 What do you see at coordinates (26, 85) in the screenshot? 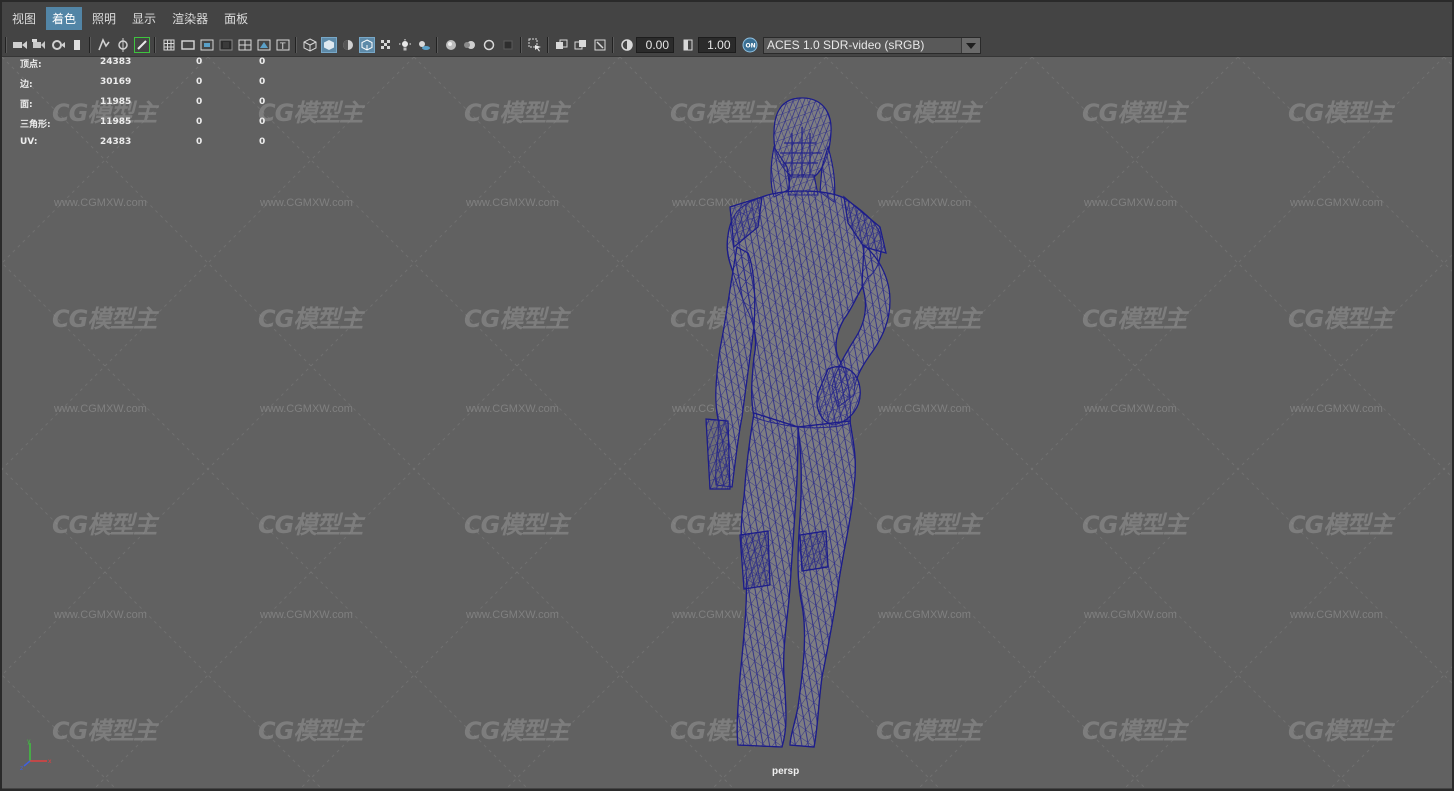
I see `hud-label: 边:` at bounding box center [26, 85].